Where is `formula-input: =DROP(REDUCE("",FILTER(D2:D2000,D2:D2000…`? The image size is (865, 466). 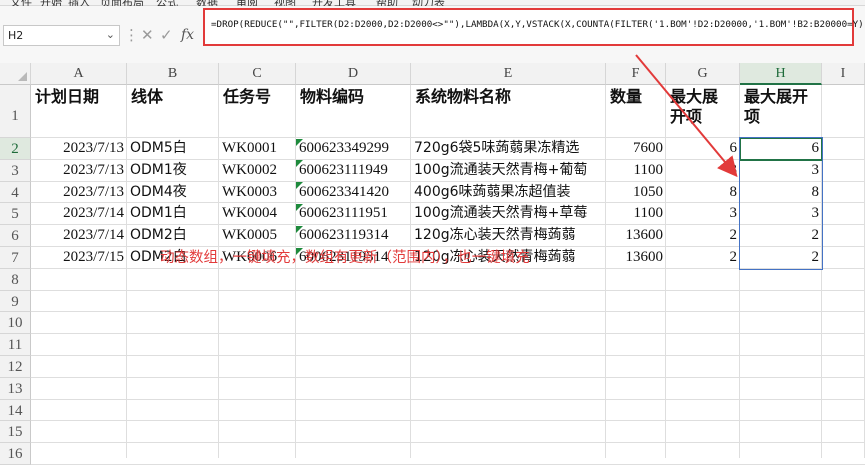
formula-input: =DROP(REDUCE("",FILTER(D2:D2000,D2:D2000… is located at coordinates (534, 27).